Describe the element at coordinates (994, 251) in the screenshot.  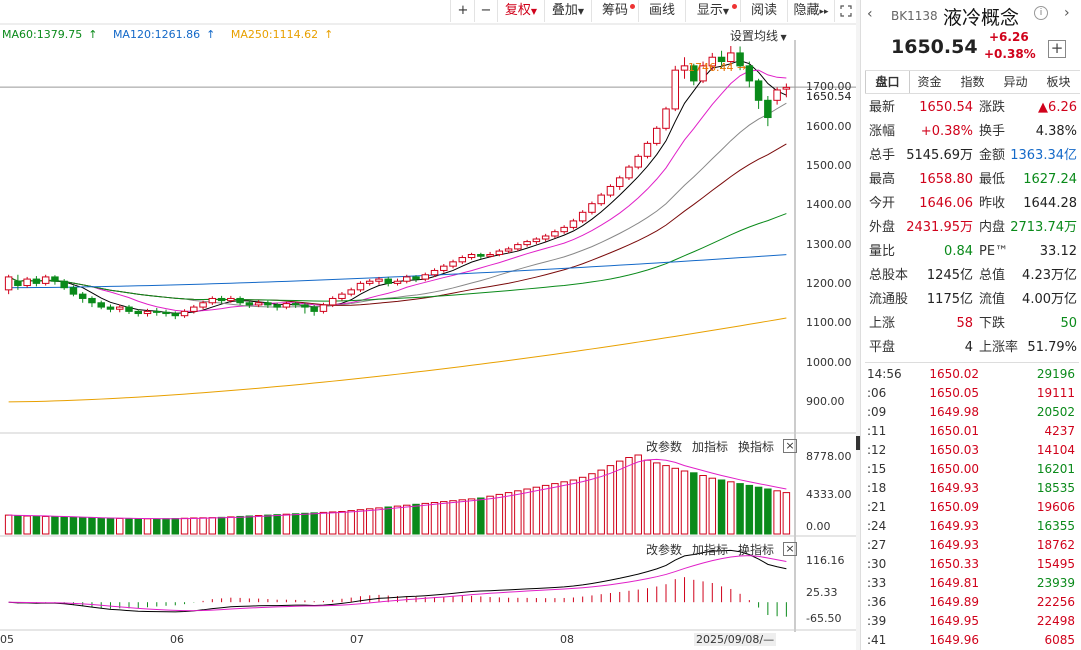
I see `quote-label: PE™` at that location.